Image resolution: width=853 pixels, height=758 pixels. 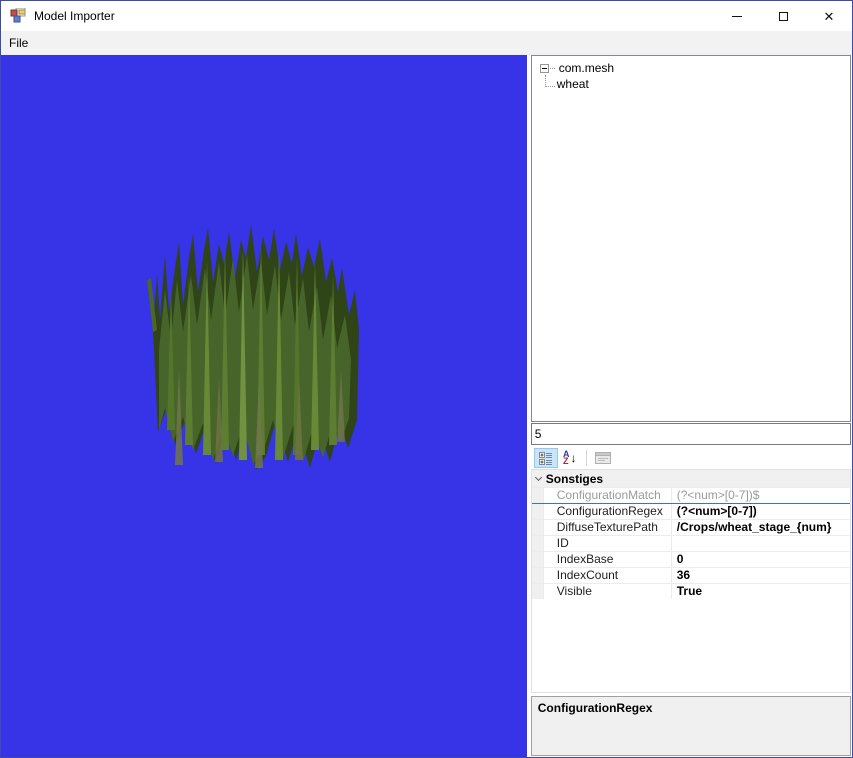 I want to click on minimize-button, so click(x=737, y=16).